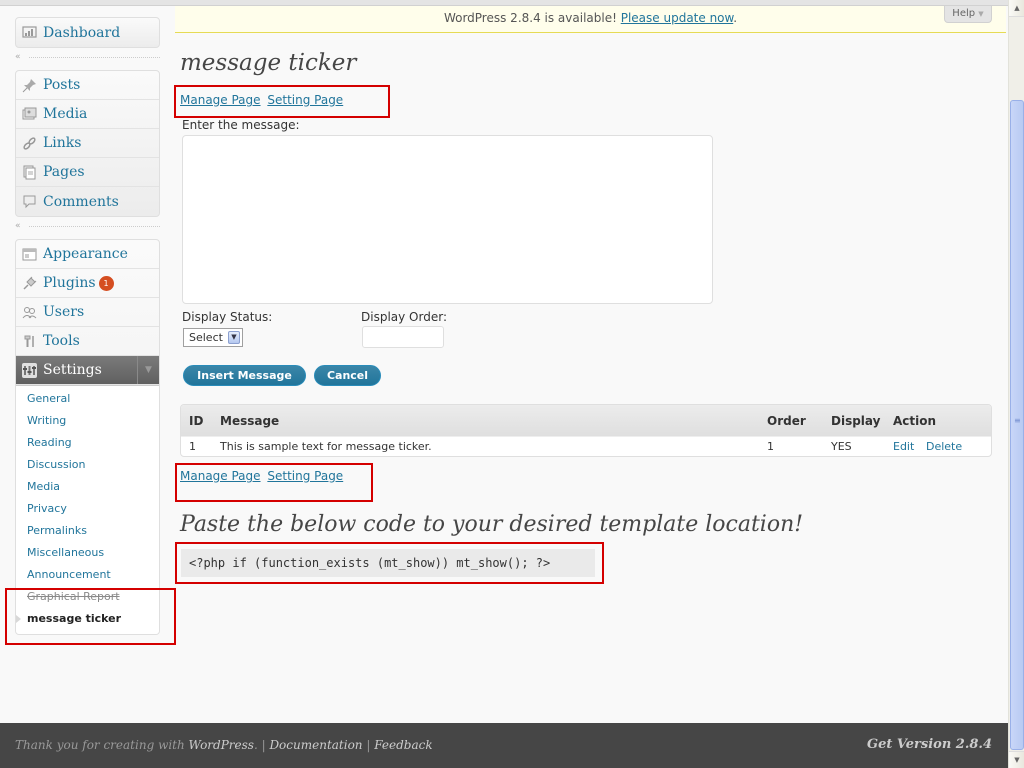 This screenshot has width=1024, height=768. I want to click on column-header-display: Display, so click(856, 420).